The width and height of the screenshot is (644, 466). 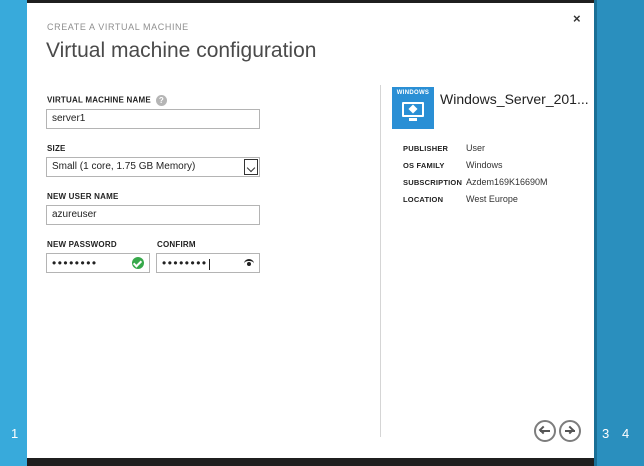 I want to click on confirm-password-input: ••••••••, so click(x=208, y=263).